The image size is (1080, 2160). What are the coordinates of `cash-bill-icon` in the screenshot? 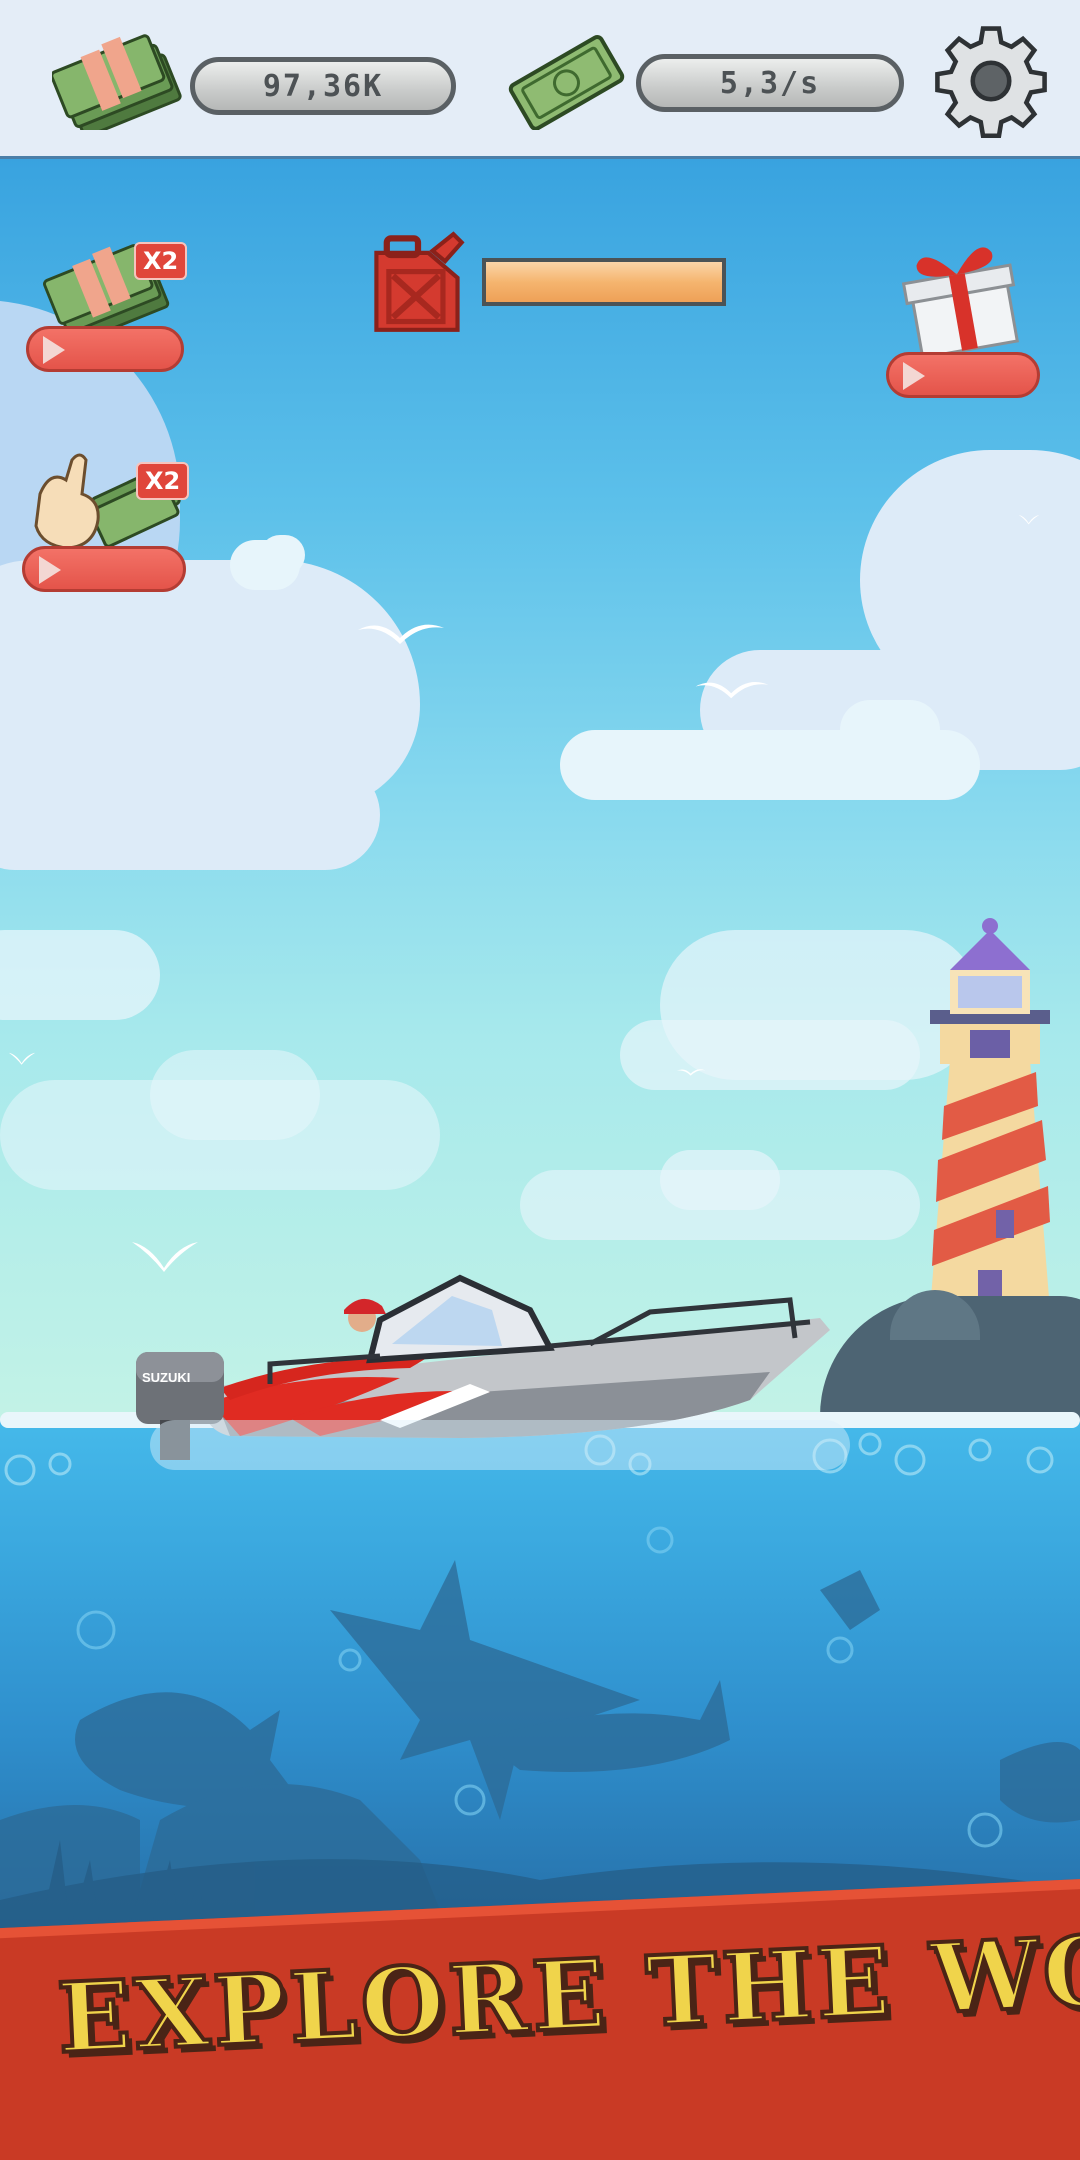 It's located at (566, 82).